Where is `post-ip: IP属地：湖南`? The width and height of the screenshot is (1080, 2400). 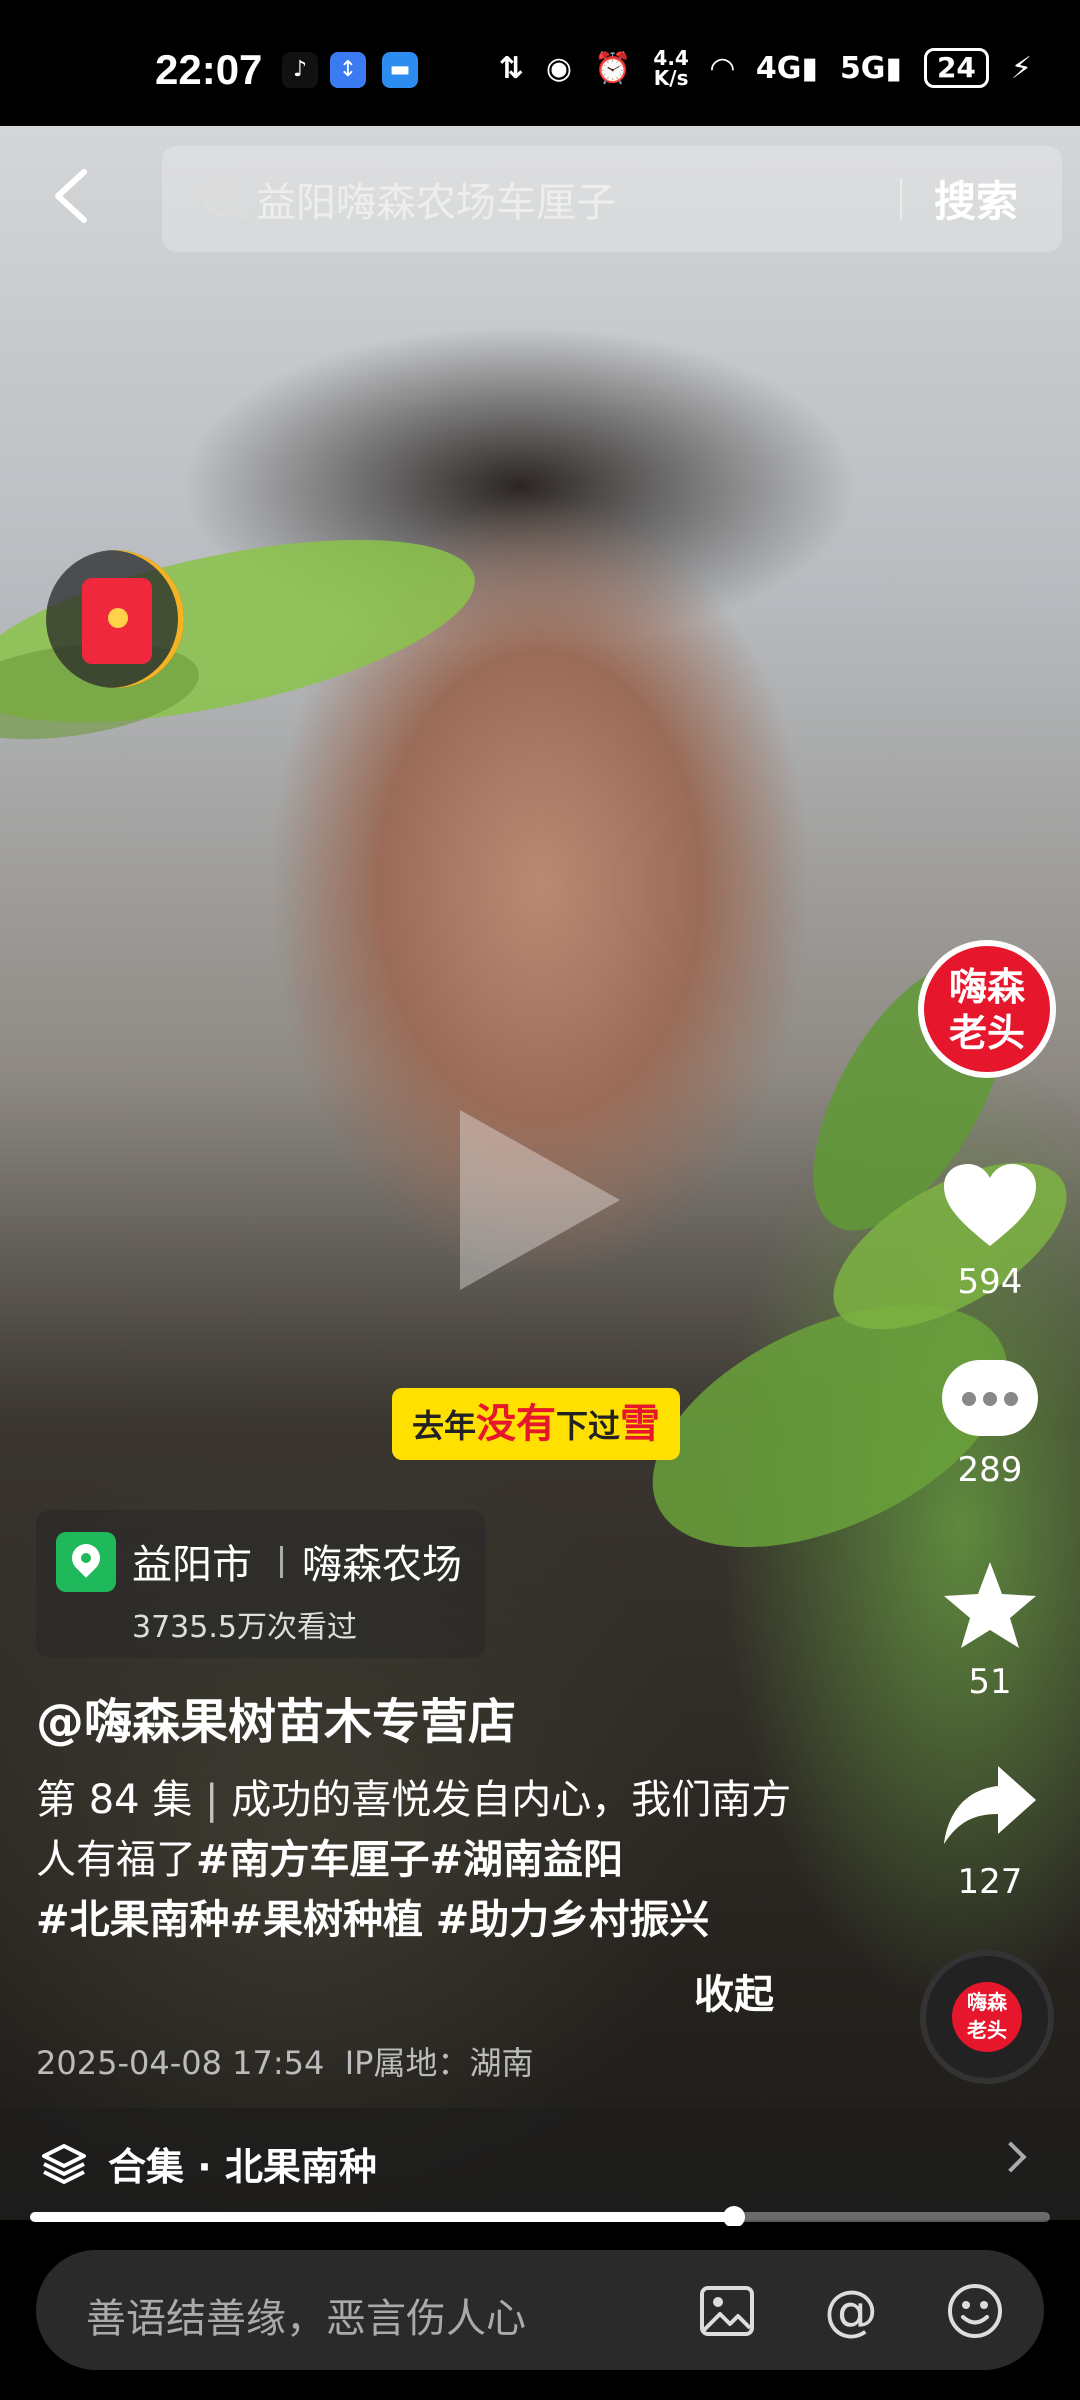
post-ip: IP属地：湖南 is located at coordinates (439, 2063).